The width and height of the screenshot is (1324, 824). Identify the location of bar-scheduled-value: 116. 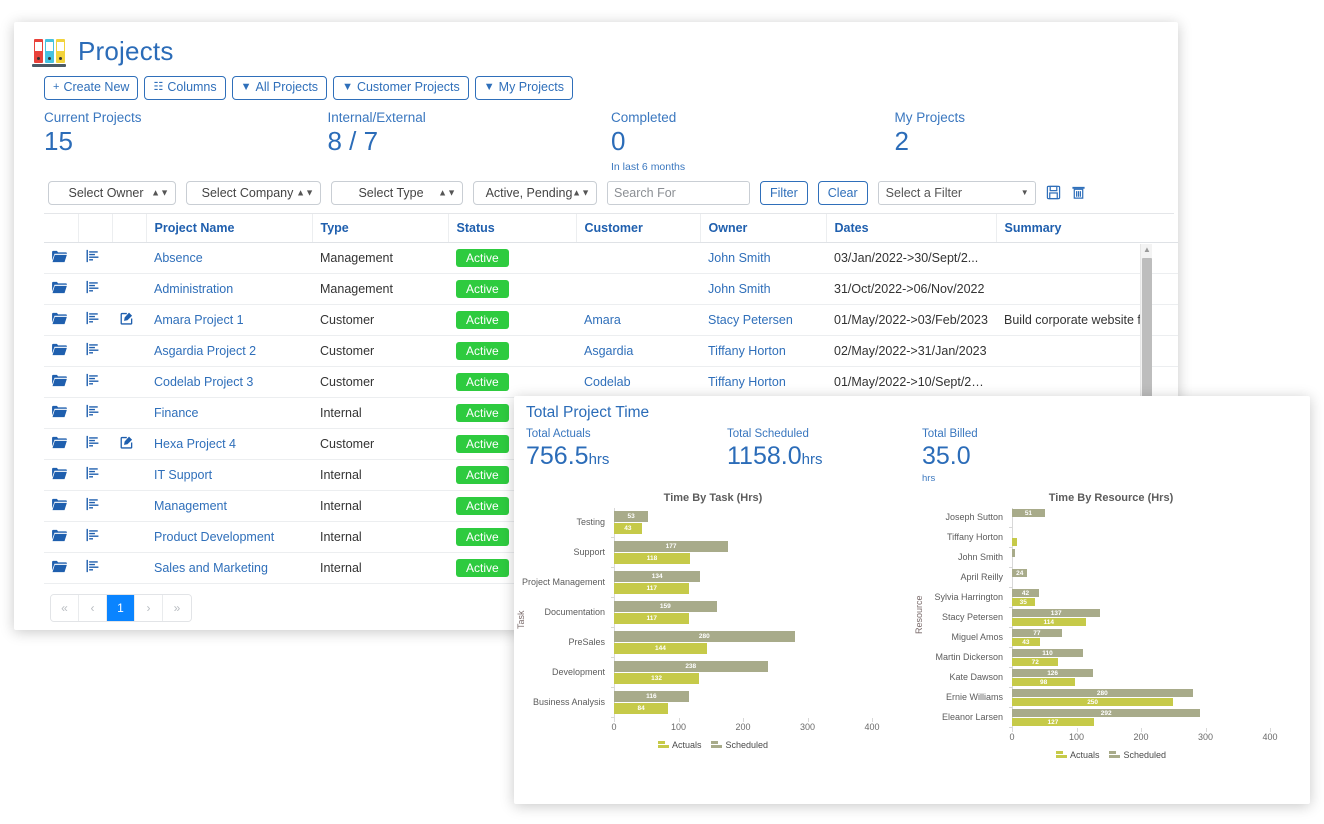
(651, 696).